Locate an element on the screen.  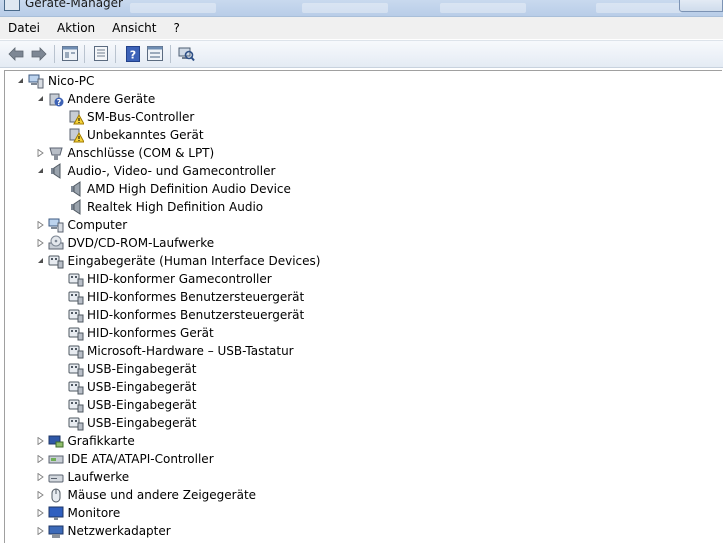
tree-category-node: DVD/CD-ROM-Laufwerke is located at coordinates (363, 243).